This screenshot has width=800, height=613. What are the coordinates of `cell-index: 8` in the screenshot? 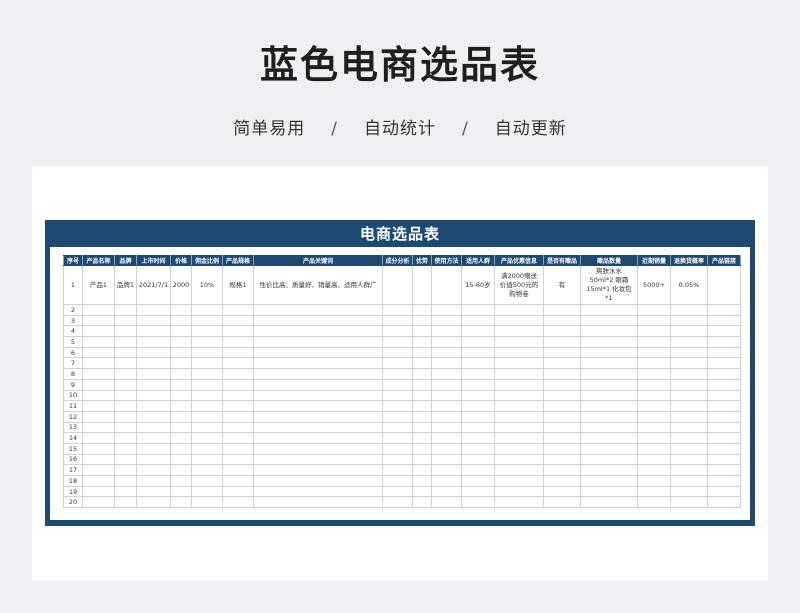 It's located at (73, 374).